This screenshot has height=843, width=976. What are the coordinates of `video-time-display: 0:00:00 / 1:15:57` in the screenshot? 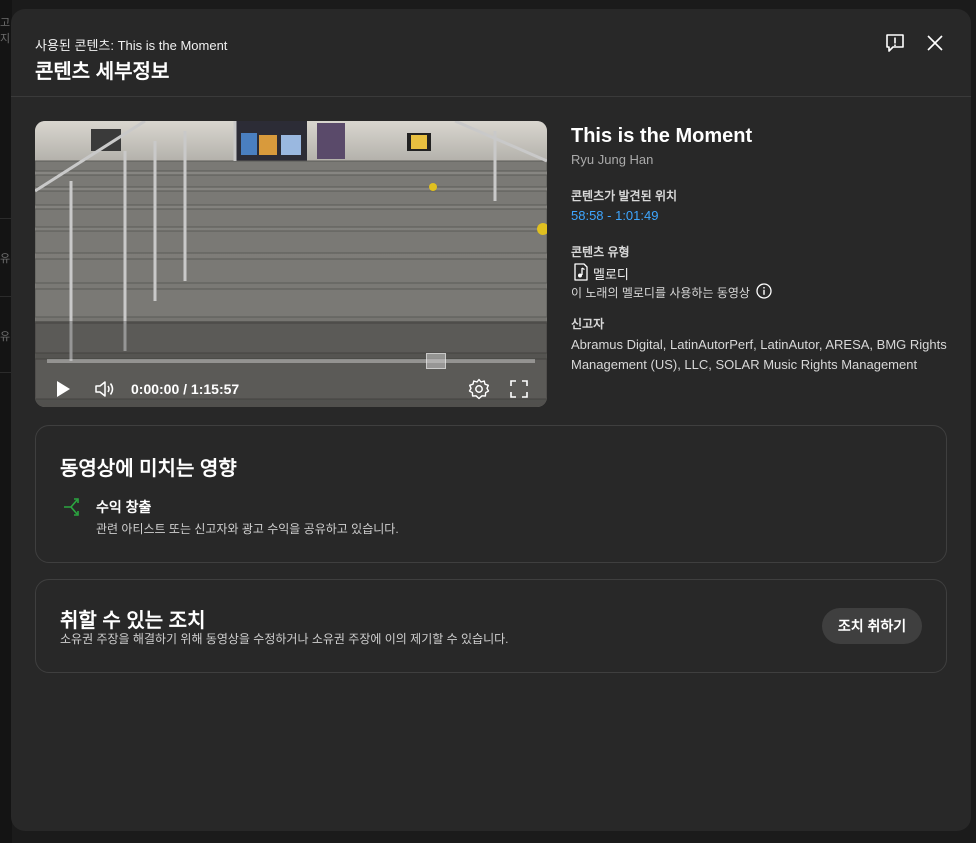 It's located at (185, 389).